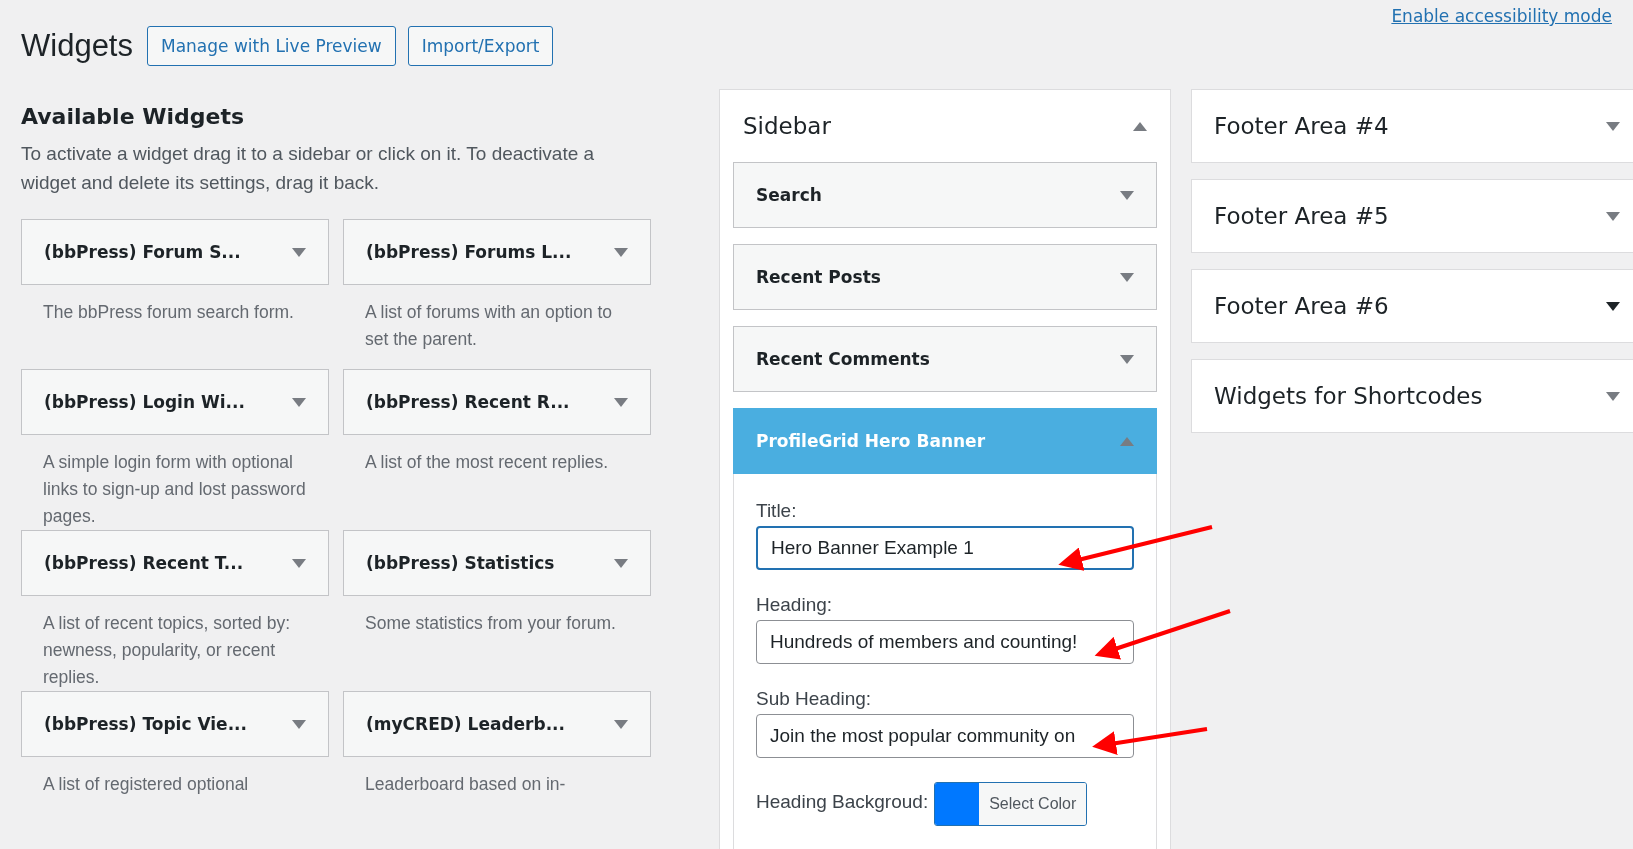 The image size is (1633, 849). Describe the element at coordinates (945, 277) in the screenshot. I see `sidebar-widget: Recent Posts` at that location.